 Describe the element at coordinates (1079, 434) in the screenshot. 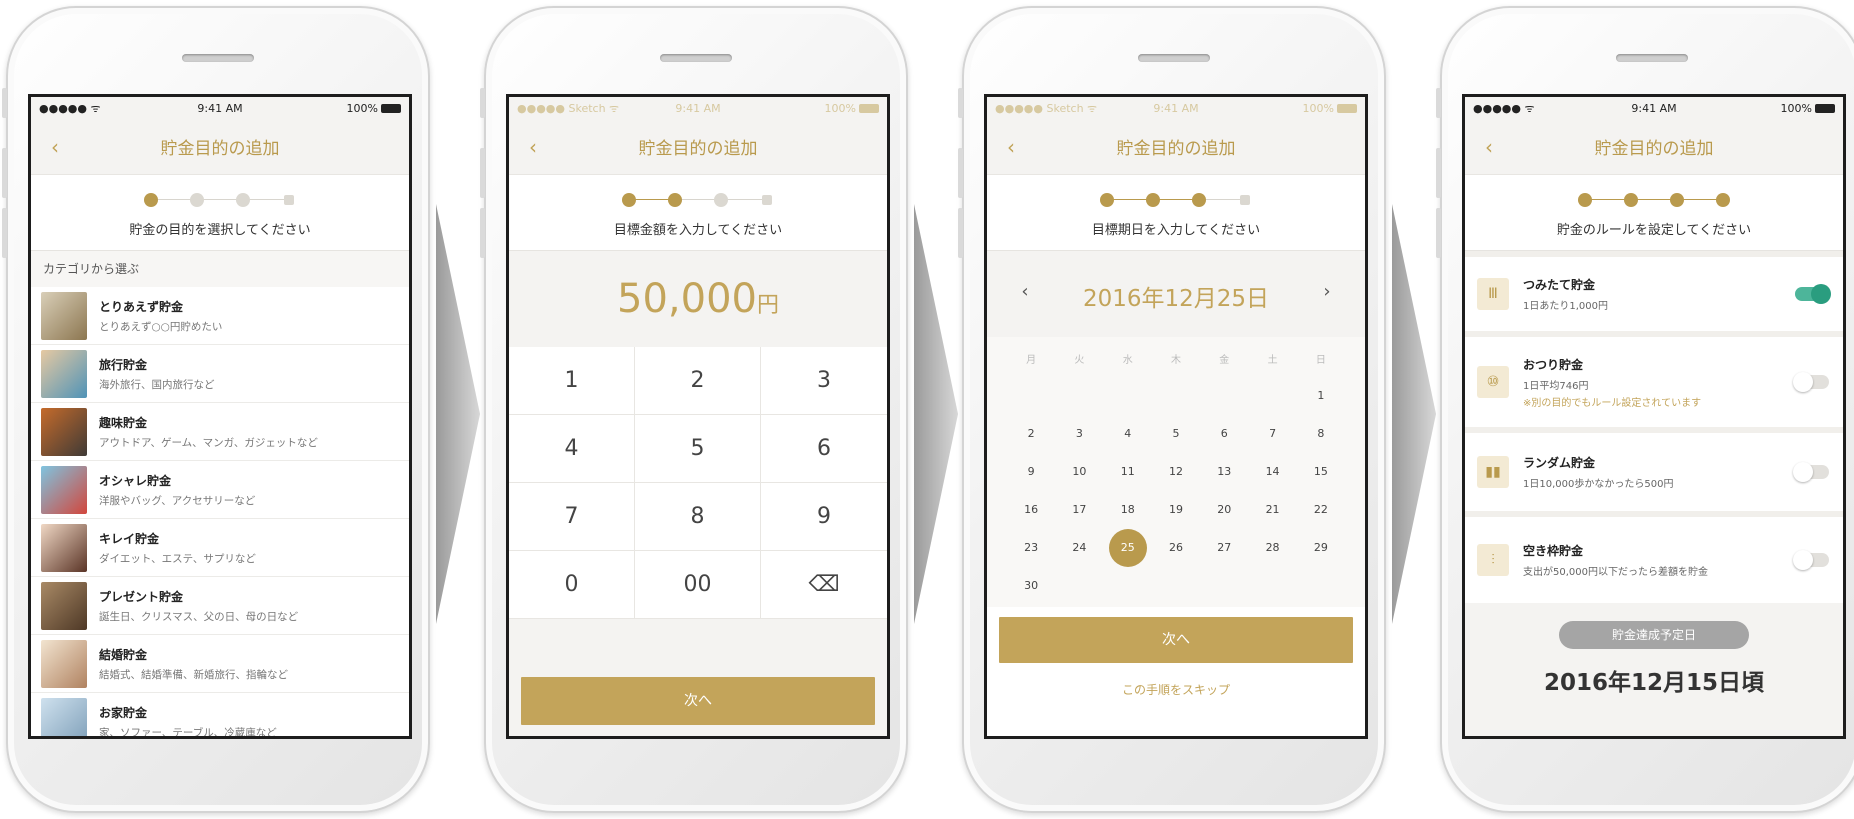

I see `calendar-day: 3` at that location.